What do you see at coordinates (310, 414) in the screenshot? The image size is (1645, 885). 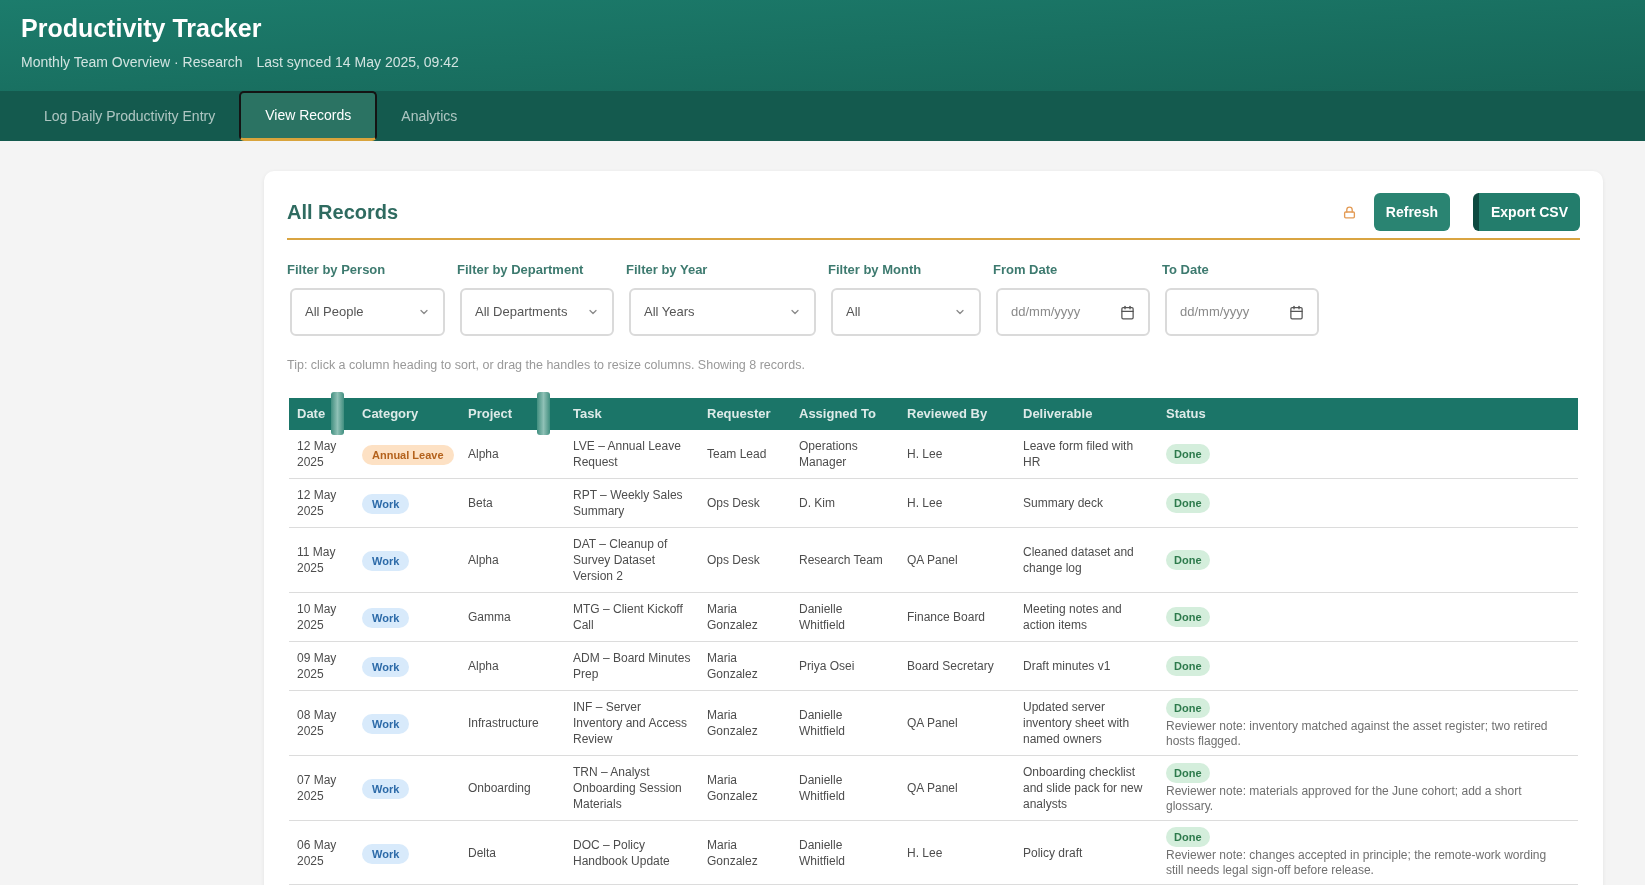 I see `column-header: Date` at bounding box center [310, 414].